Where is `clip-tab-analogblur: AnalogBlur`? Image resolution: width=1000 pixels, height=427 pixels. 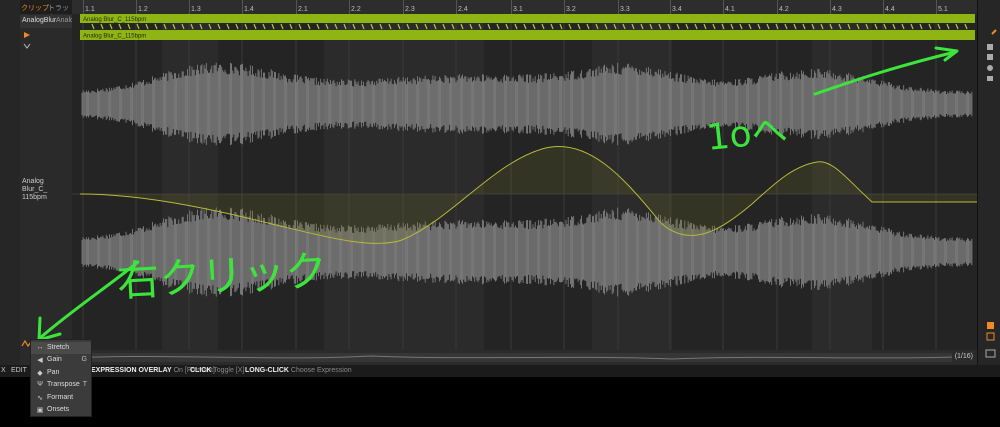
clip-tab-analogblur: AnalogBlur is located at coordinates (39, 20).